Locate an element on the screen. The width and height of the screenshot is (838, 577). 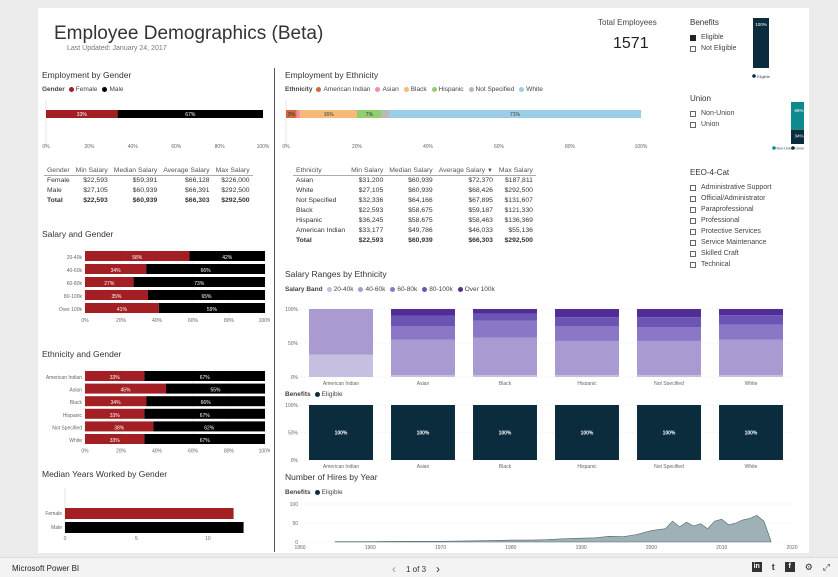
table-row: Asian $31,200 $60,939 $72,370 $187,811 is located at coordinates (414, 181).